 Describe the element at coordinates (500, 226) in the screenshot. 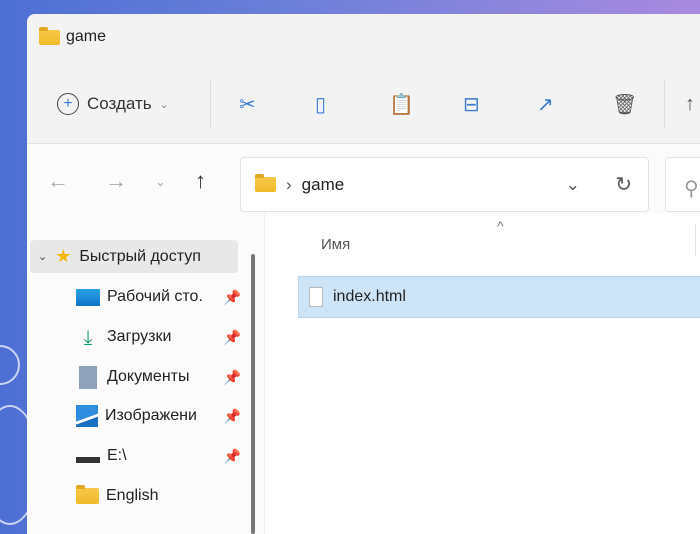

I see `sort-ascending-icon: ^` at that location.